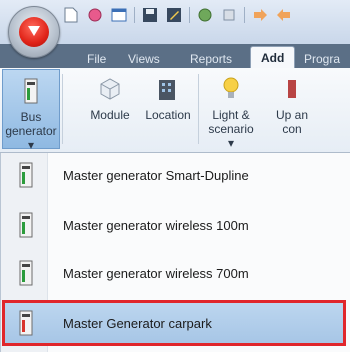 The height and width of the screenshot is (352, 350). I want to click on location-building-icon, so click(168, 89).